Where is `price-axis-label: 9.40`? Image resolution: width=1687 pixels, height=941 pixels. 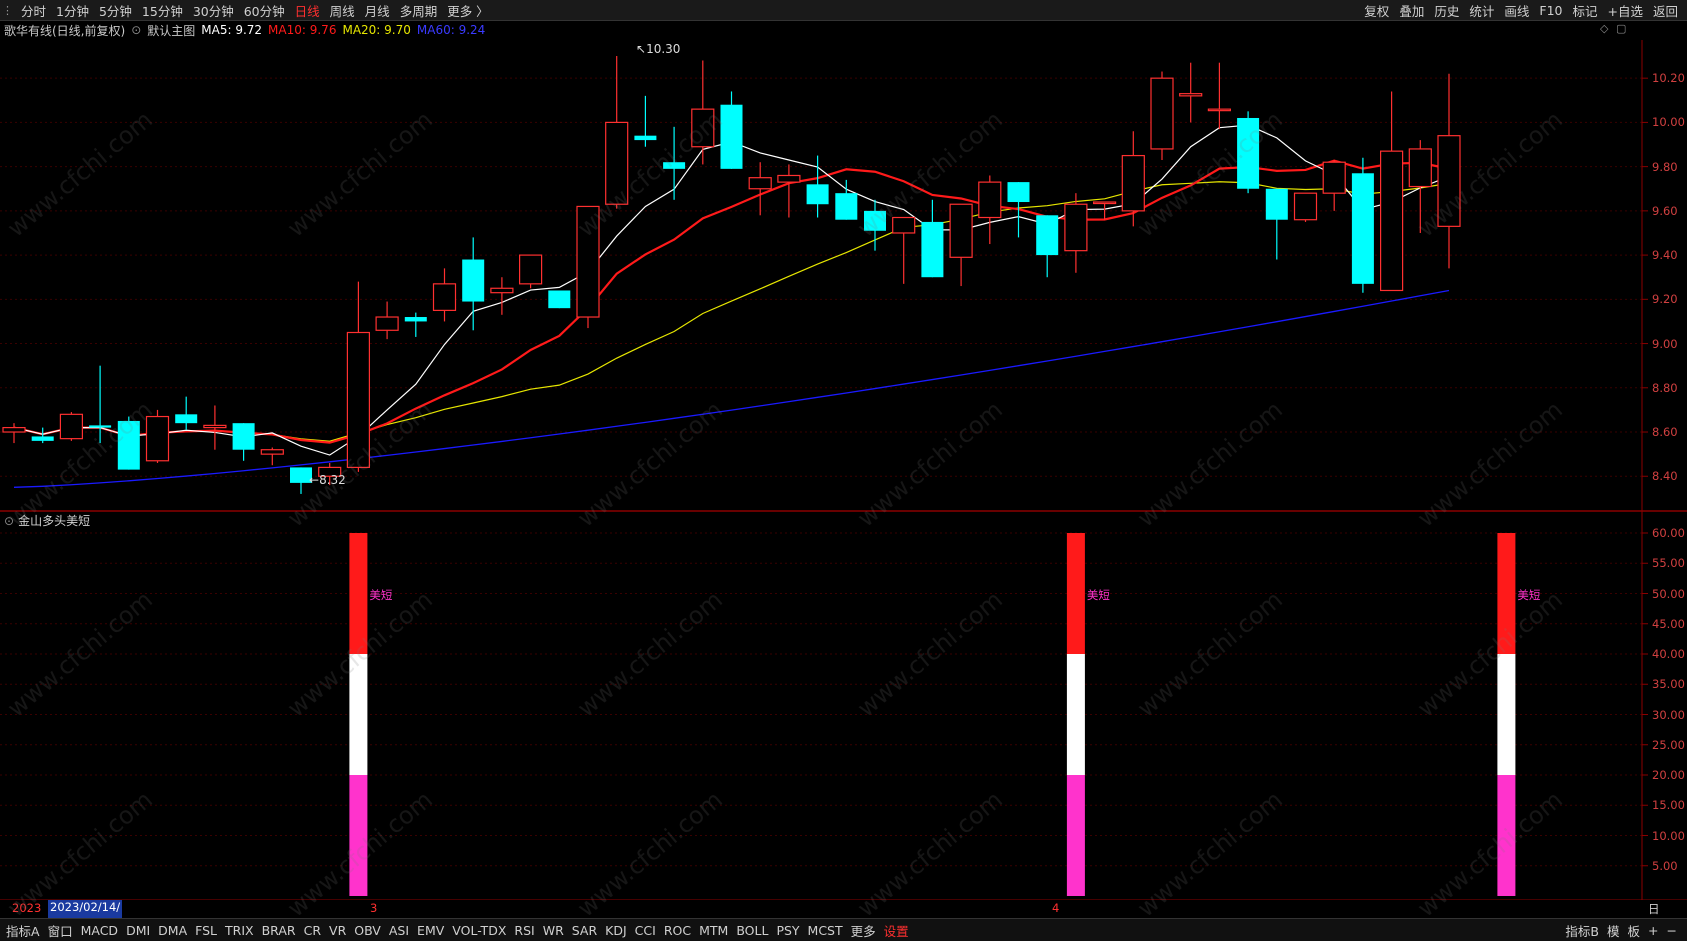
price-axis-label: 9.40 is located at coordinates (1665, 255).